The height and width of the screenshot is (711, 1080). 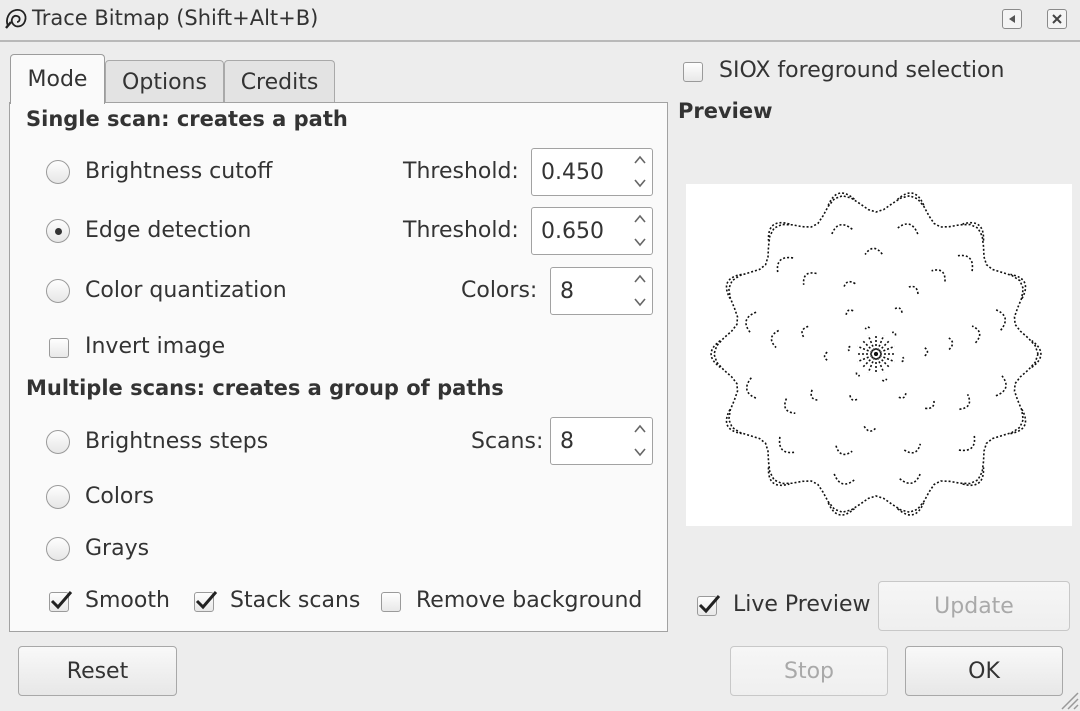 I want to click on close-icon, so click(x=1057, y=19).